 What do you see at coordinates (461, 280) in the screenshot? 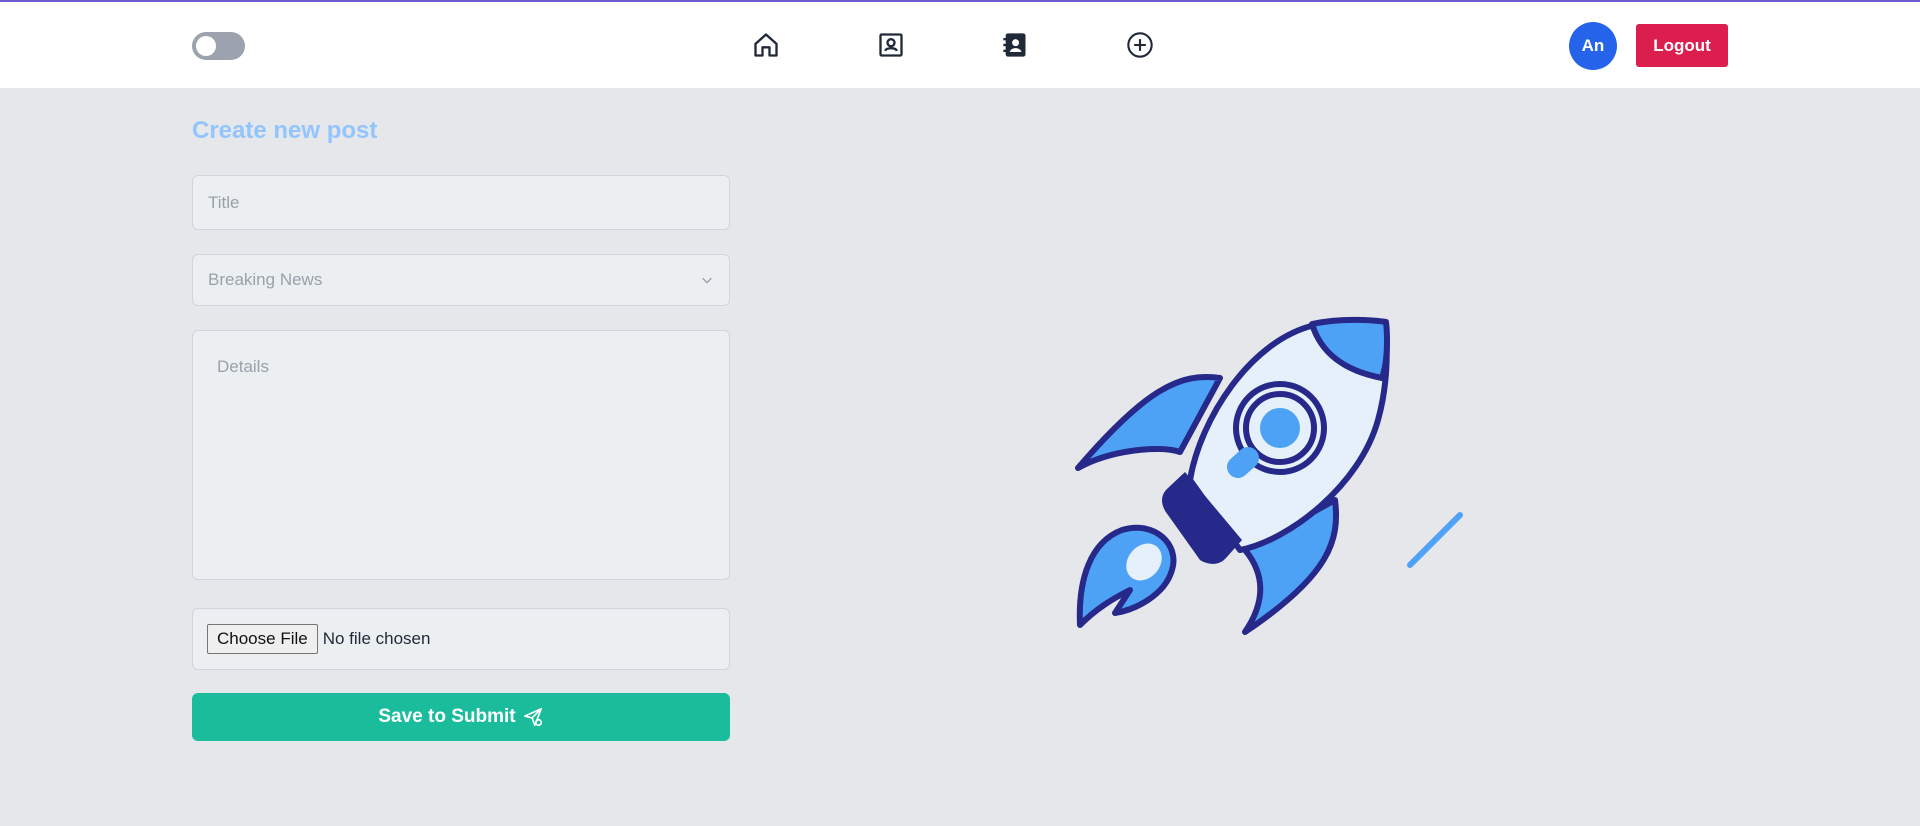
I see `category-select: Breaking News` at bounding box center [461, 280].